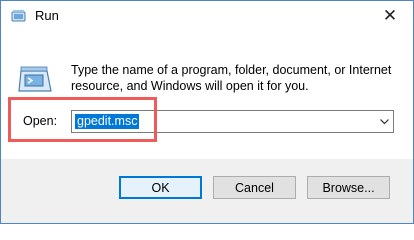  Describe the element at coordinates (254, 187) in the screenshot. I see `cancel-button: Cancel` at that location.